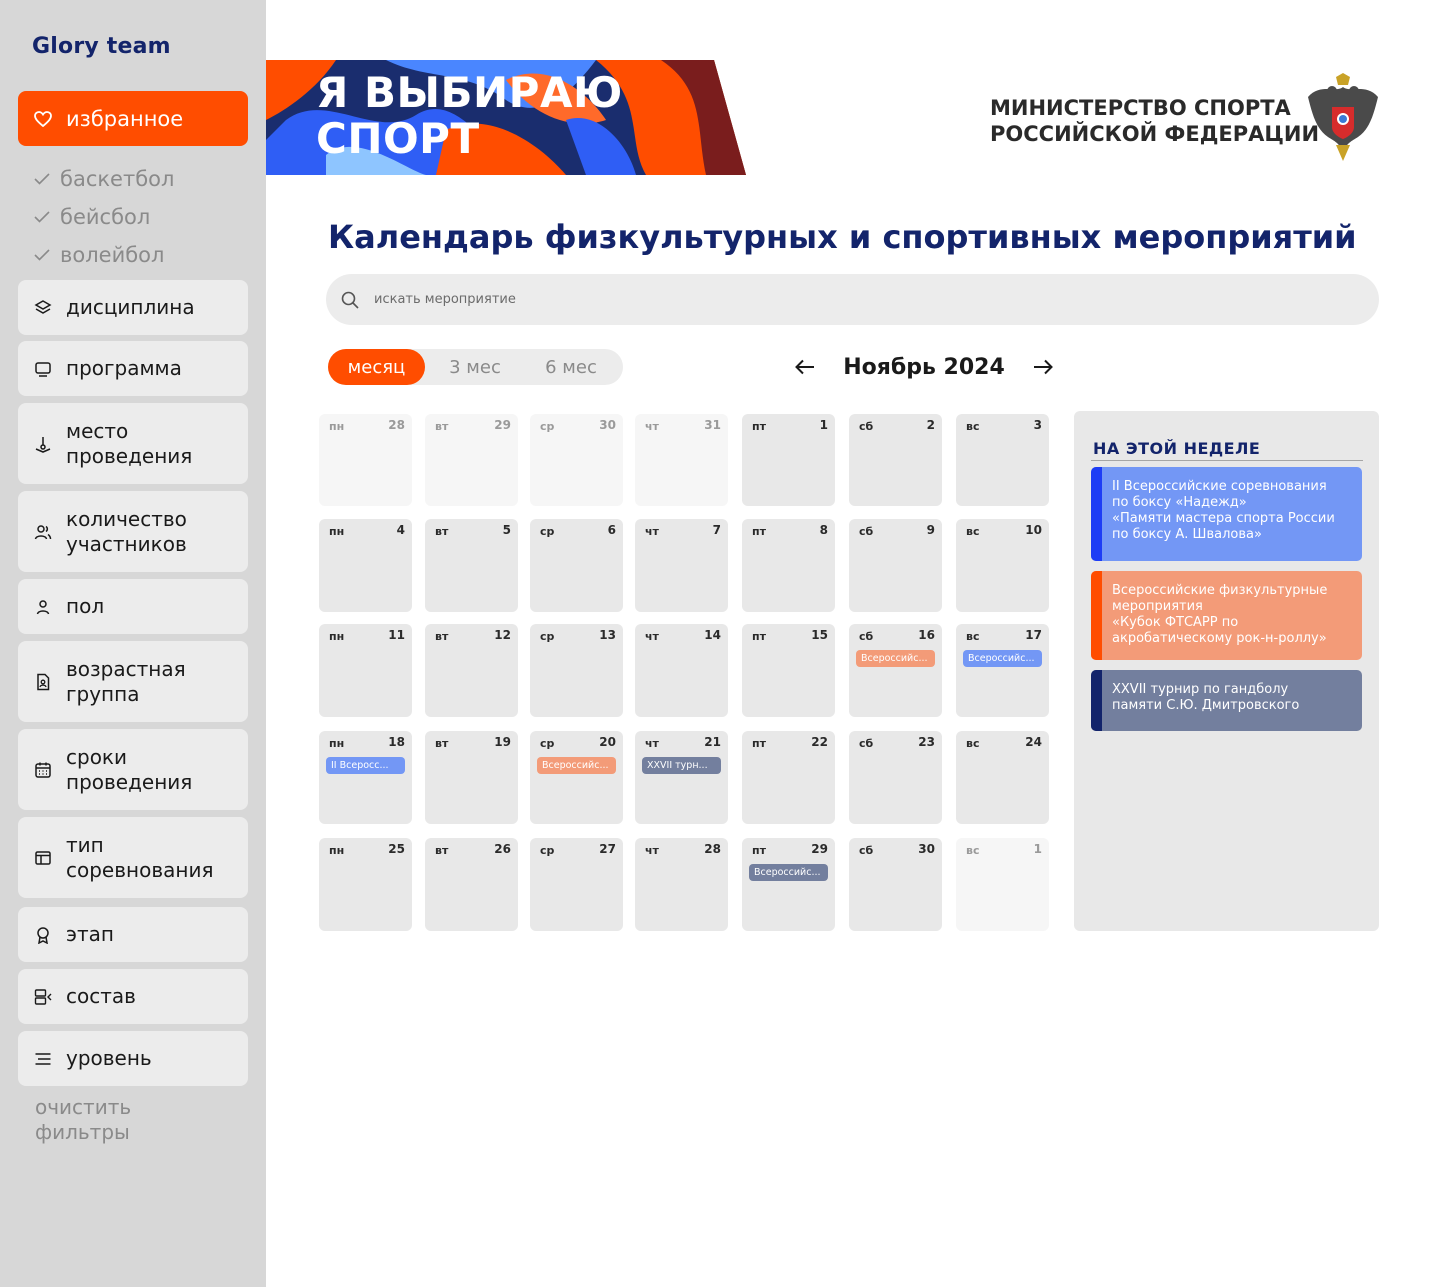  What do you see at coordinates (471, 777) in the screenshot?
I see `calendar-day: вт 19` at bounding box center [471, 777].